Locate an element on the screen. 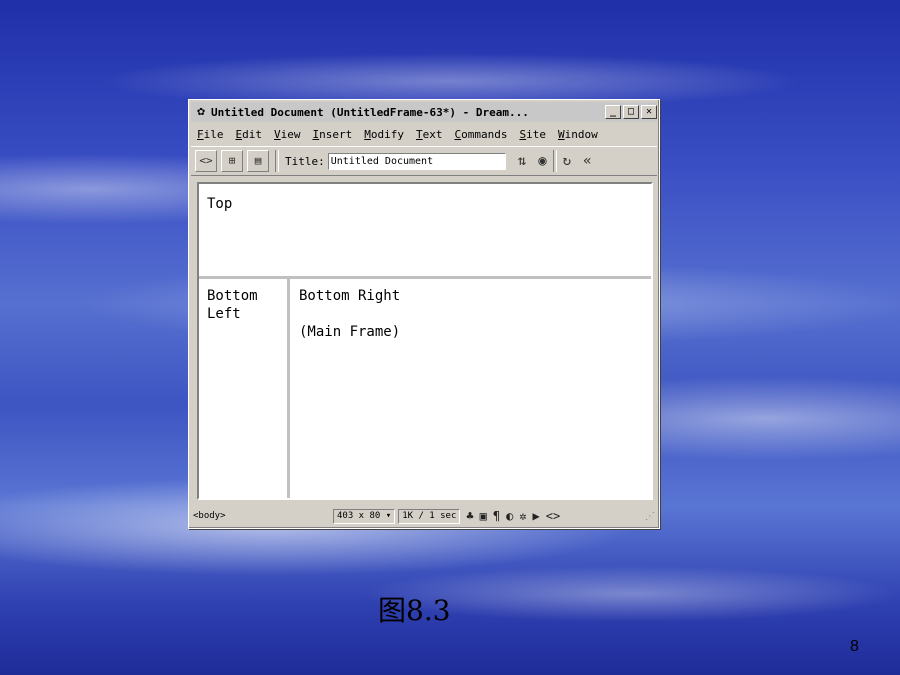 This screenshot has height=675, width=900. menu-file: File is located at coordinates (210, 134).